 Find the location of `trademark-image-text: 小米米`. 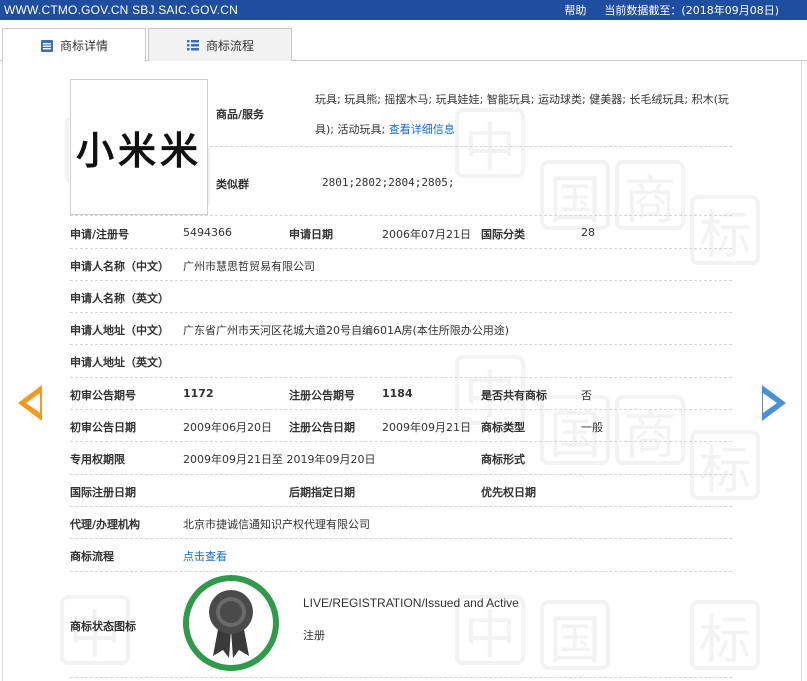

trademark-image-text: 小米米 is located at coordinates (138, 150).